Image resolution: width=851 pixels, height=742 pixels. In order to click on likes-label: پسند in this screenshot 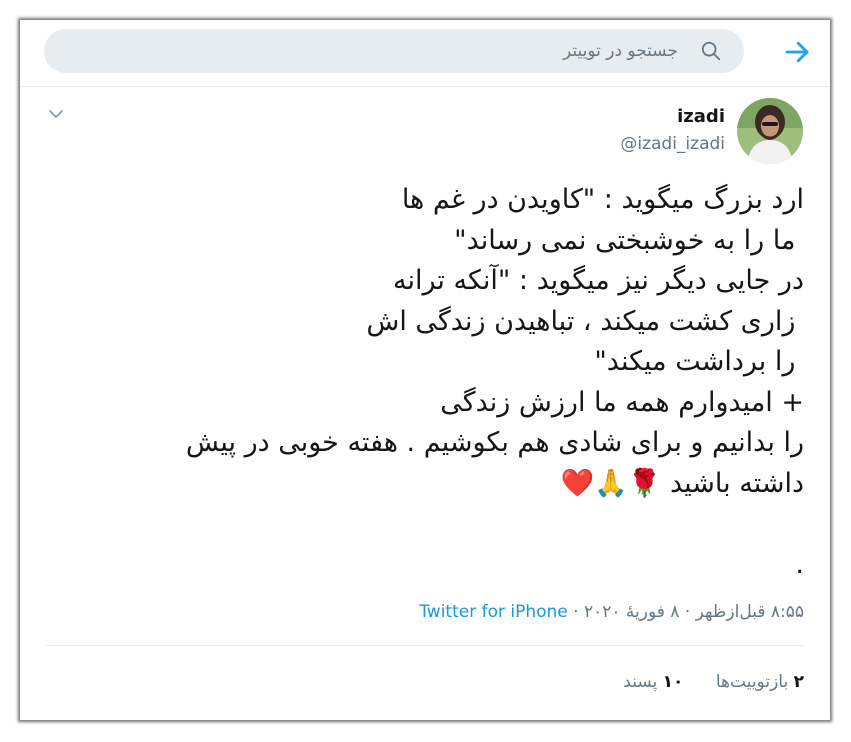, I will do `click(640, 682)`.